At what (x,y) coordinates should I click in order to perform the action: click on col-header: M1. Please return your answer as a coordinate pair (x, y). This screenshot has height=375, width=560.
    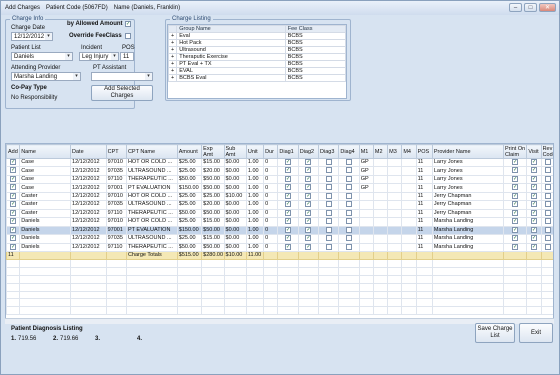
    Looking at the image, I should click on (366, 151).